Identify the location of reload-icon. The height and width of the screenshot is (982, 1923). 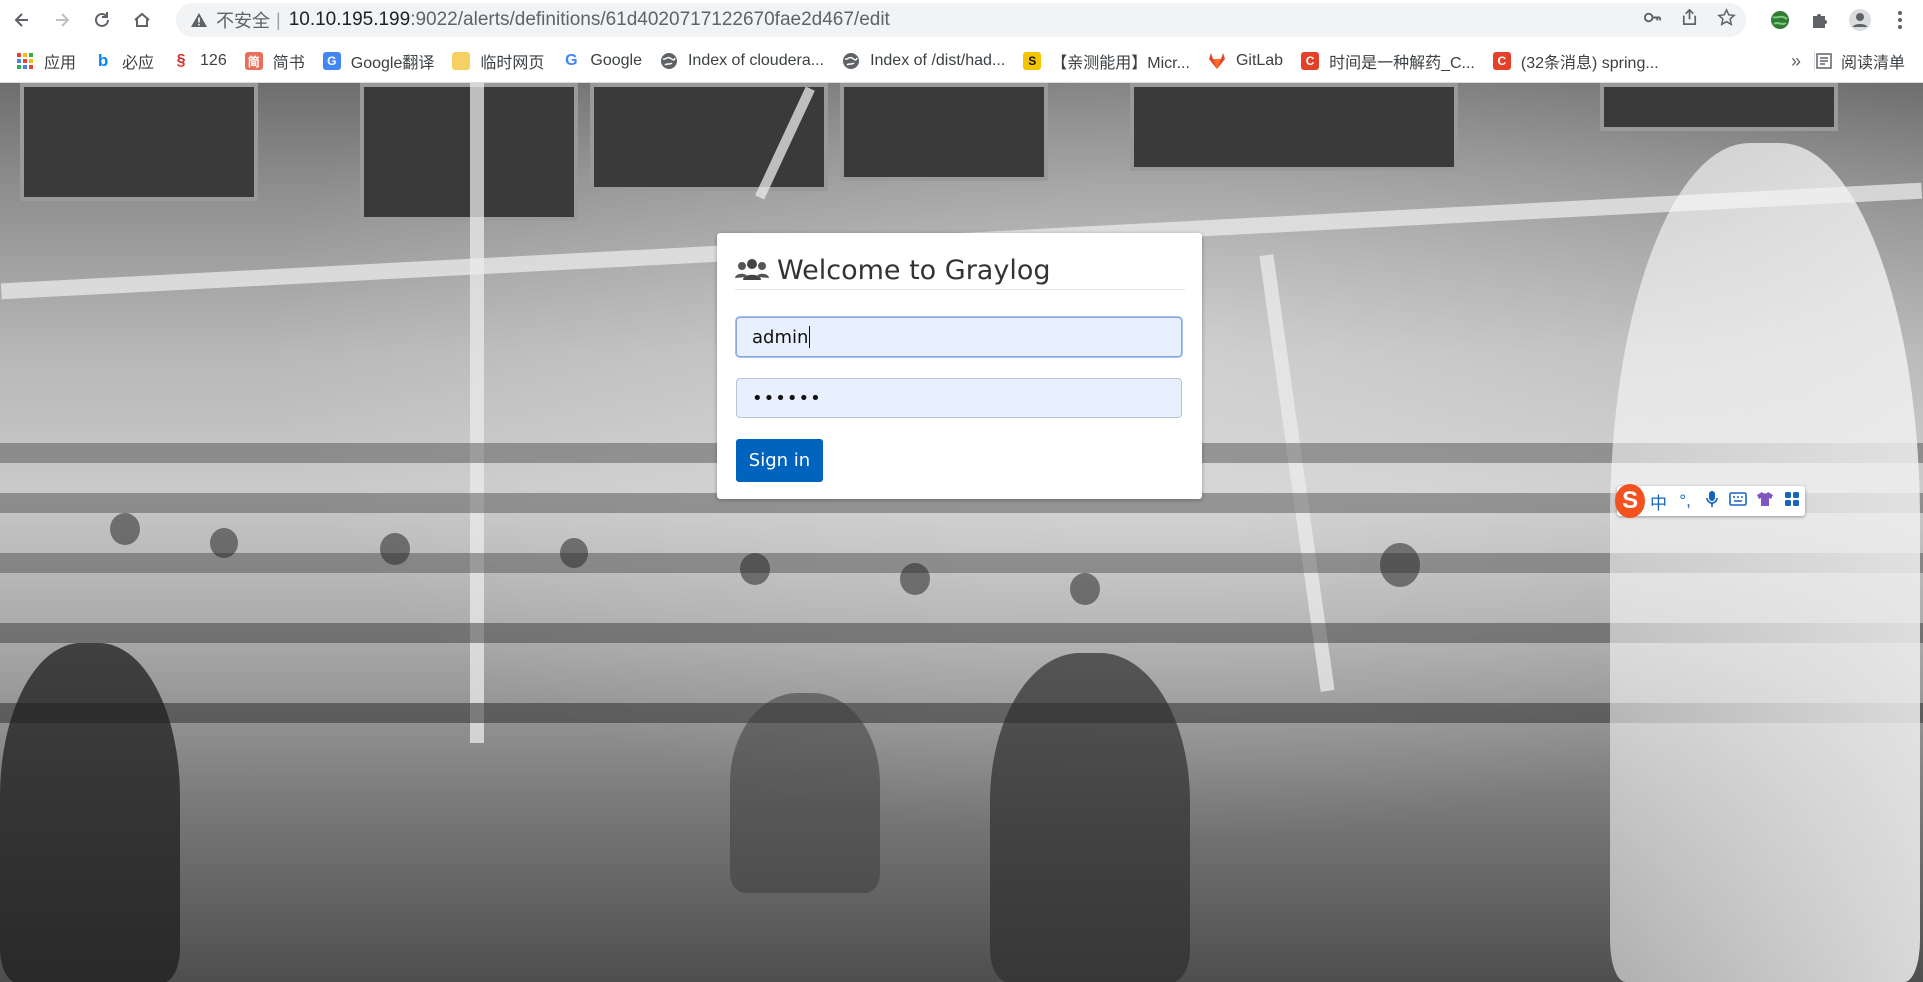
(102, 20).